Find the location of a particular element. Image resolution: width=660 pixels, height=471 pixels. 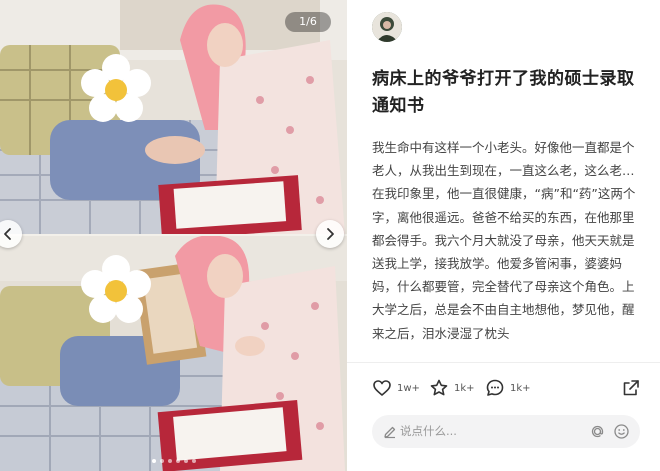

chevron-right-icon is located at coordinates (330, 234).